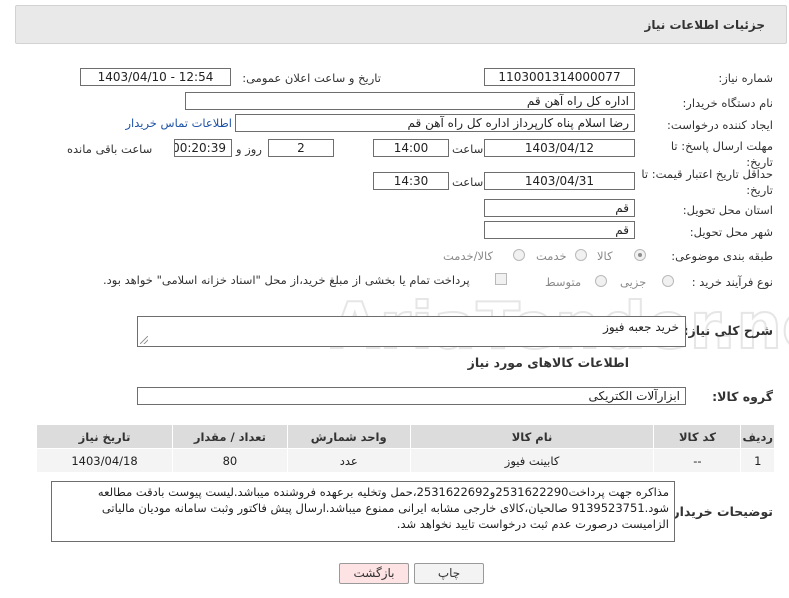 The width and height of the screenshot is (789, 598). I want to click on col-item-name: نام کالا, so click(532, 436).